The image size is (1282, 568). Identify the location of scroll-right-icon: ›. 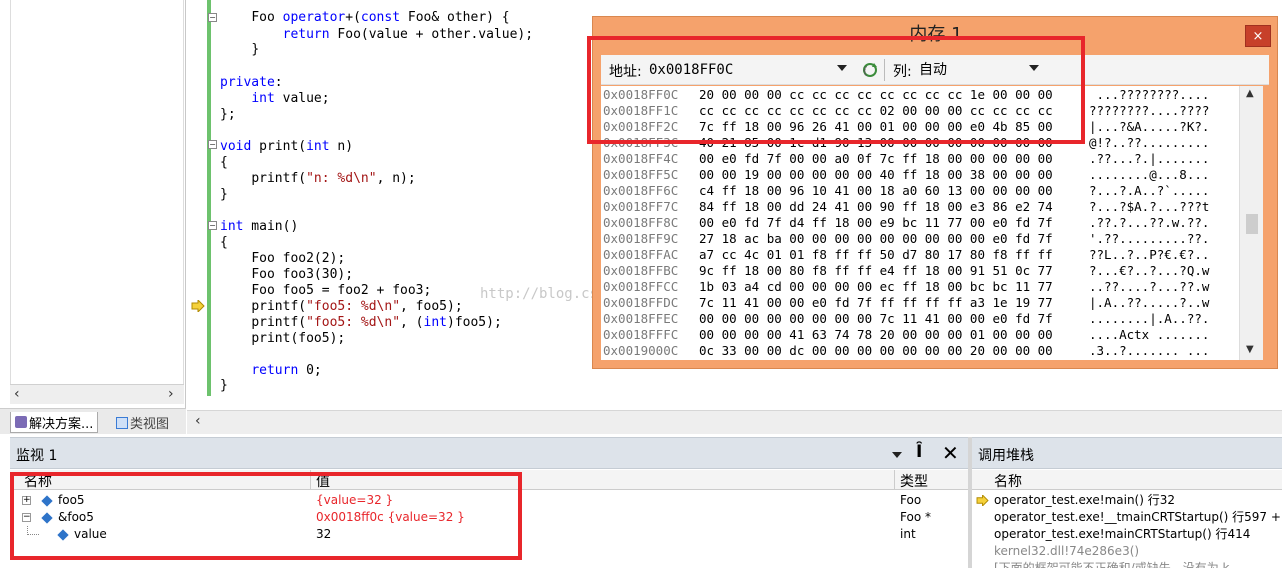
(171, 394).